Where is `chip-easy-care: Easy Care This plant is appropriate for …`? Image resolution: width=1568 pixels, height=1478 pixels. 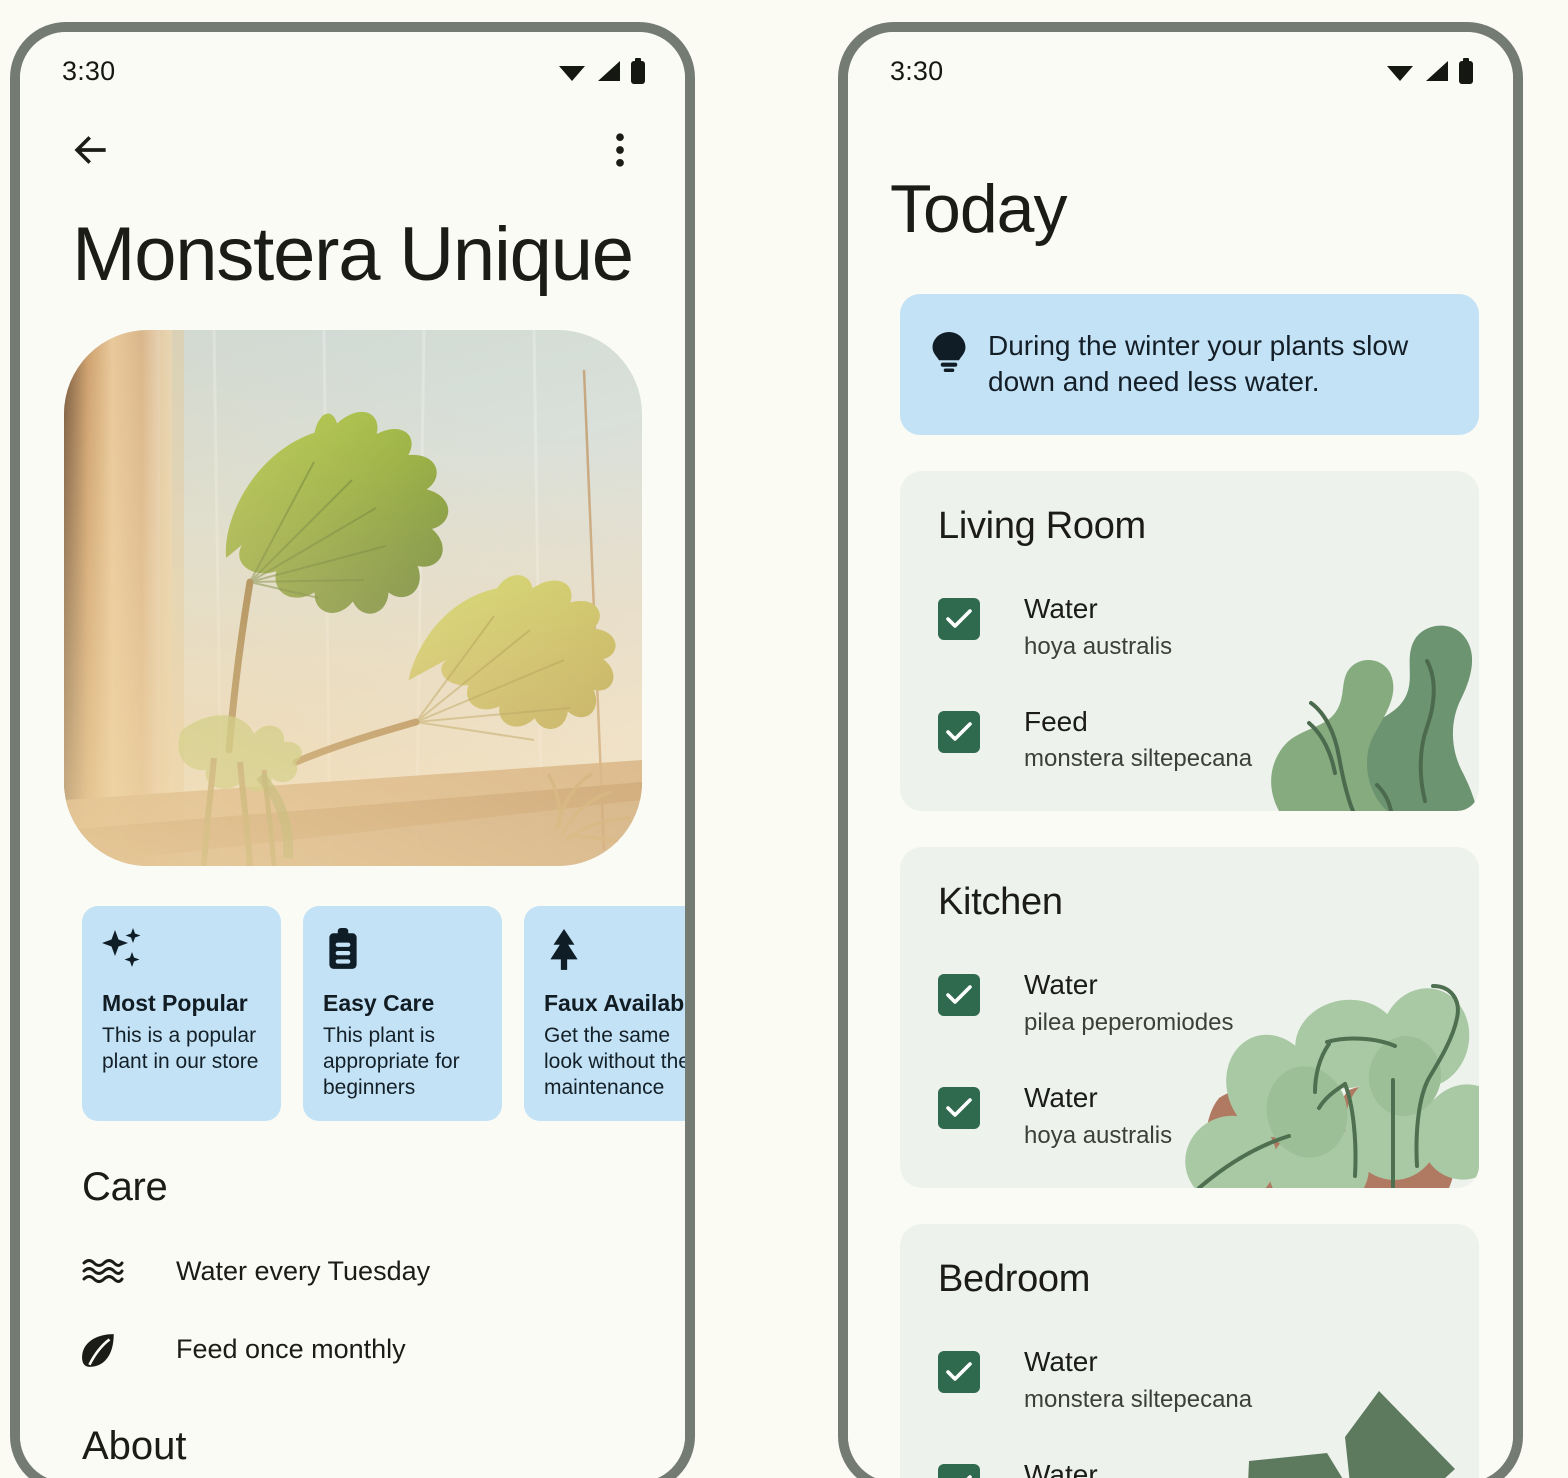 chip-easy-care: Easy Care This plant is appropriate for … is located at coordinates (402, 1013).